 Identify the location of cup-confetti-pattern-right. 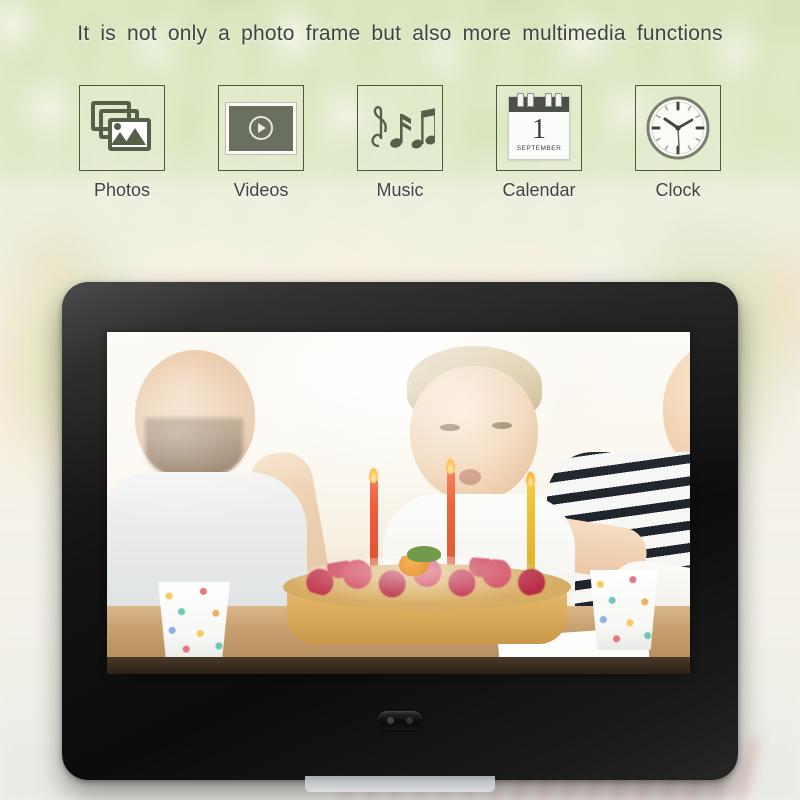
(624, 610).